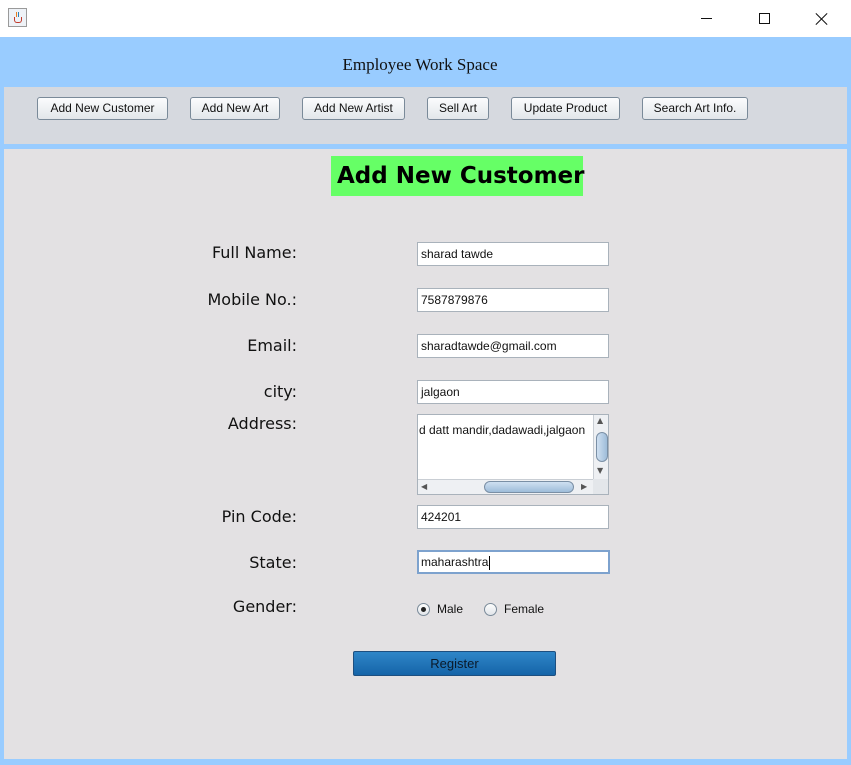 The width and height of the screenshot is (851, 765). What do you see at coordinates (600, 421) in the screenshot?
I see `scroll-up-icon: ▲` at bounding box center [600, 421].